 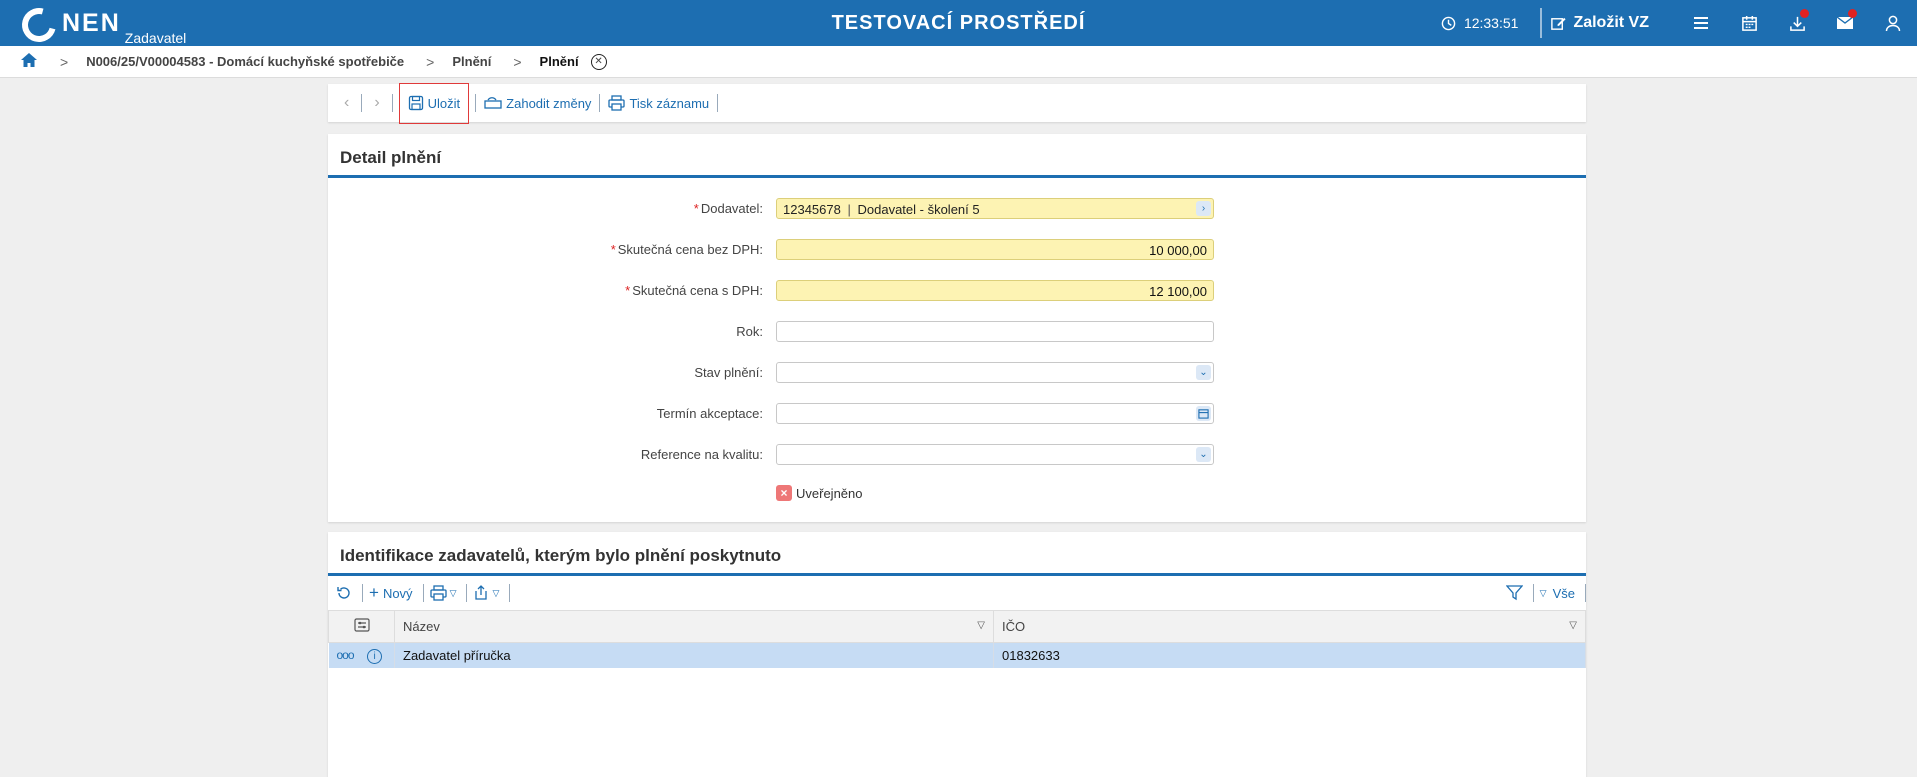 What do you see at coordinates (694, 626) in the screenshot?
I see `column-header-name: Název ▽` at bounding box center [694, 626].